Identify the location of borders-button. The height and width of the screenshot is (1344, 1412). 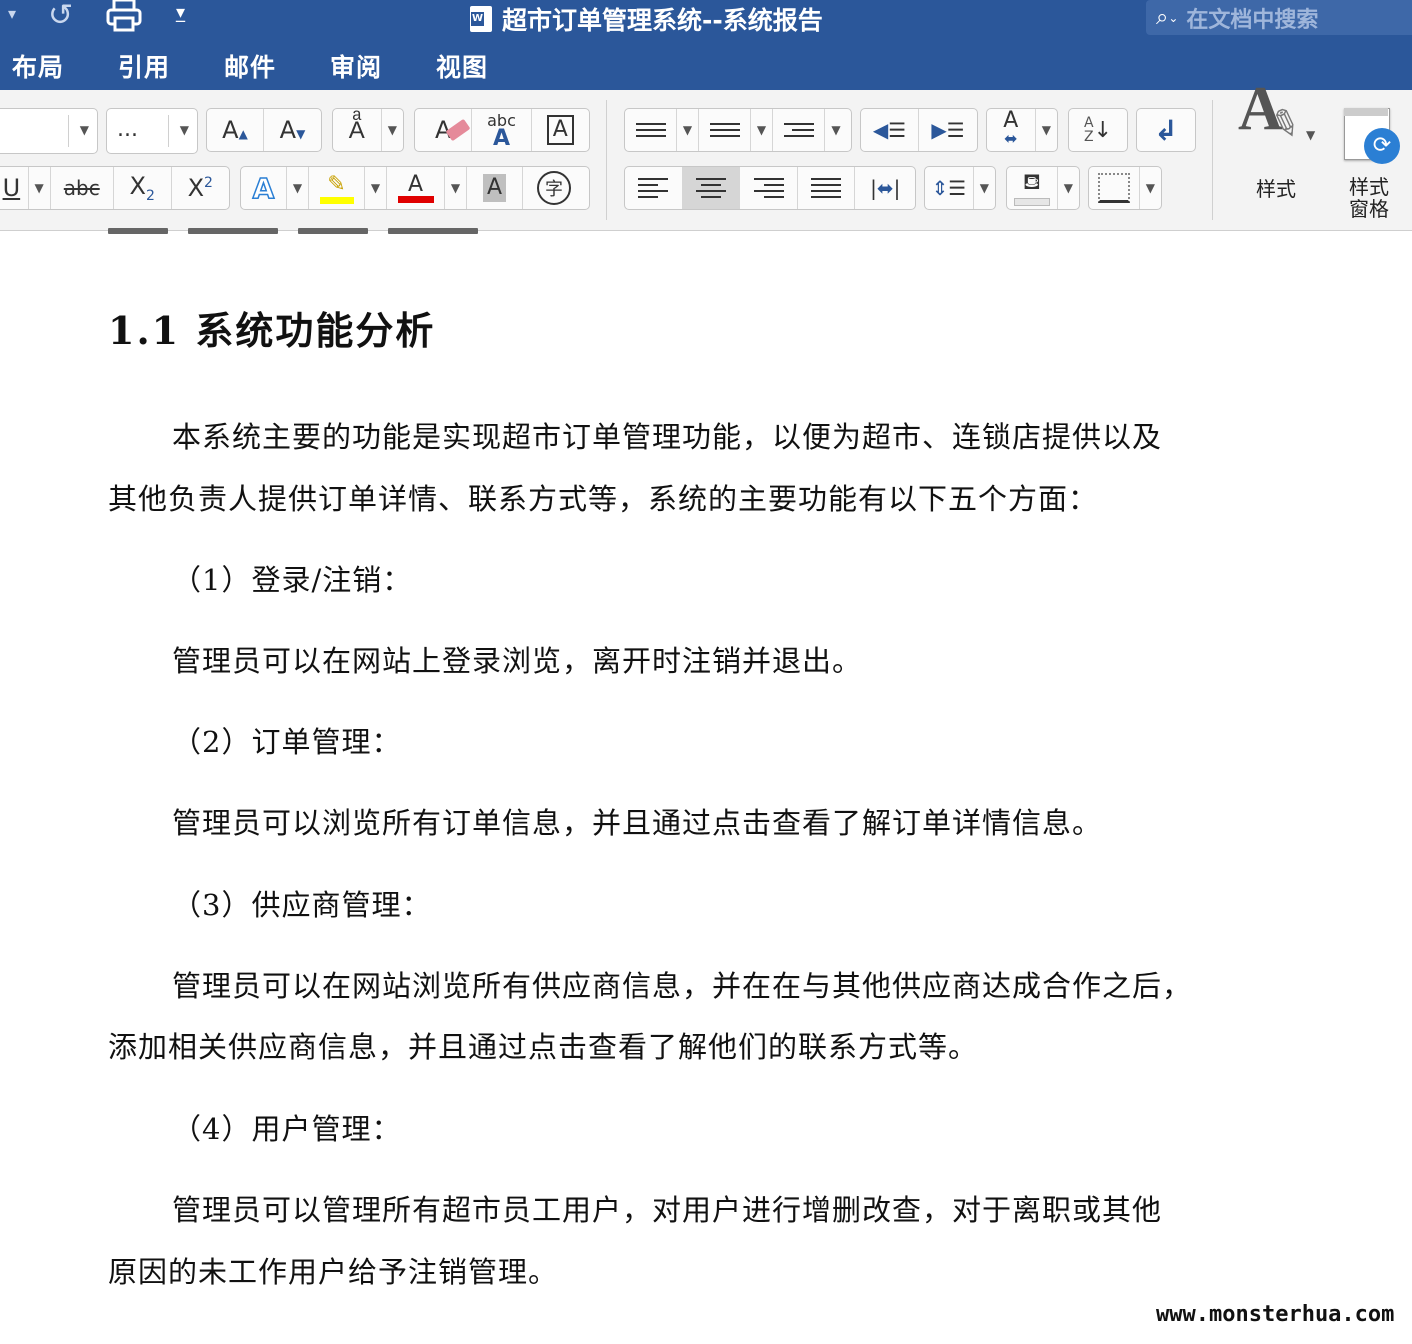
(1114, 188).